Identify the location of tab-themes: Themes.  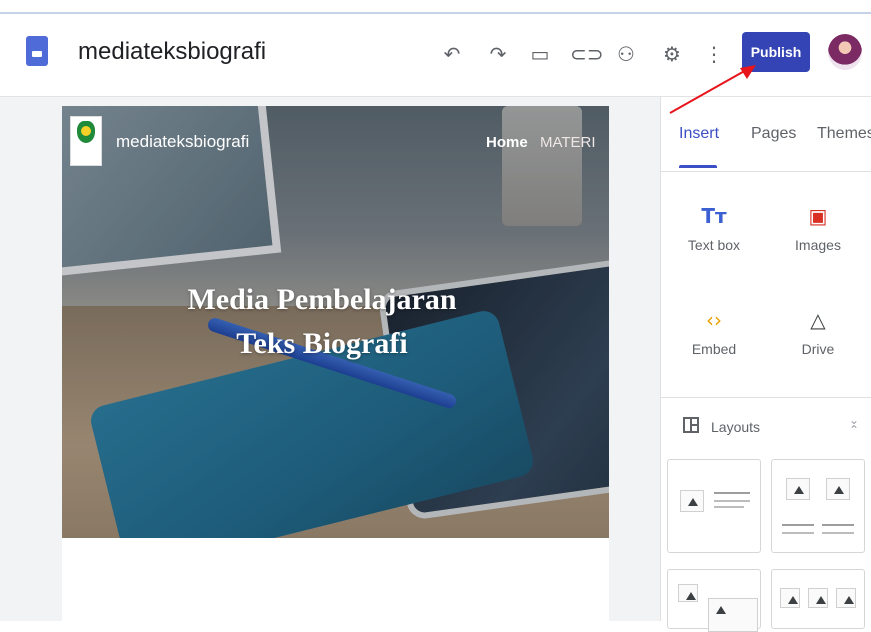
(844, 134).